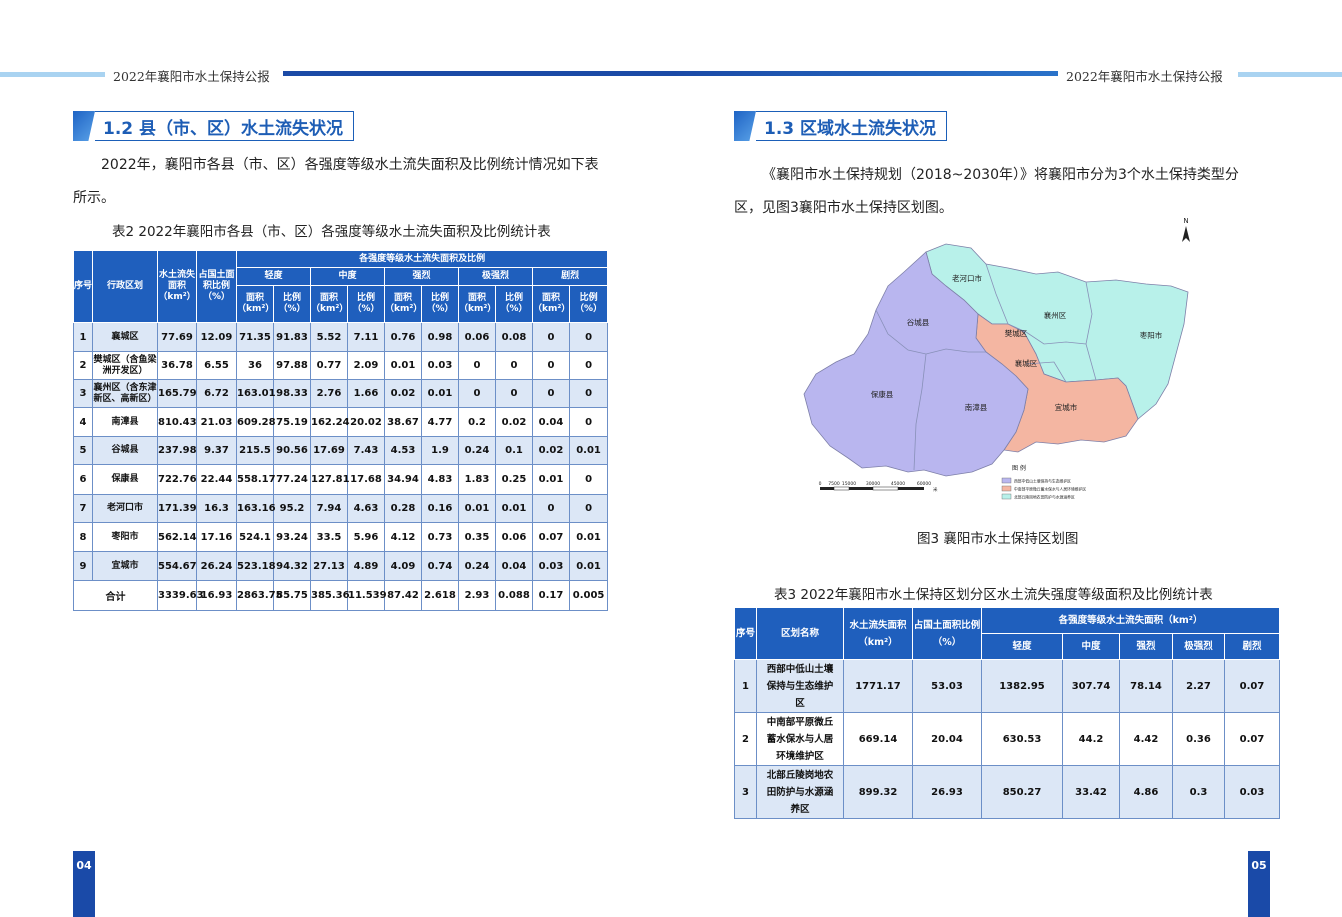 This screenshot has height=917, width=1342. What do you see at coordinates (440, 450) in the screenshot?
I see `table-cell-value: 1.9` at bounding box center [440, 450].